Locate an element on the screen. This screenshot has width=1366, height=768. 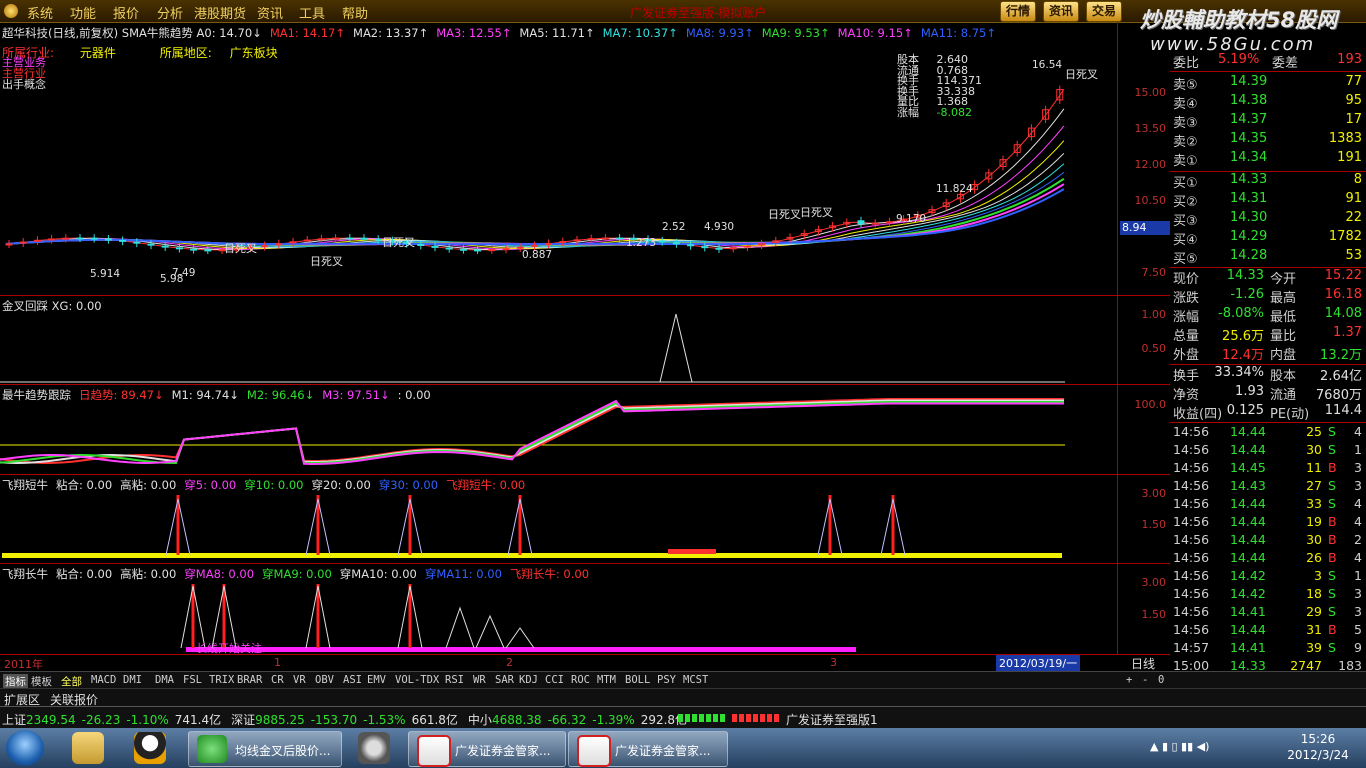
ask-price: 14.34 is located at coordinates (1249, 157).